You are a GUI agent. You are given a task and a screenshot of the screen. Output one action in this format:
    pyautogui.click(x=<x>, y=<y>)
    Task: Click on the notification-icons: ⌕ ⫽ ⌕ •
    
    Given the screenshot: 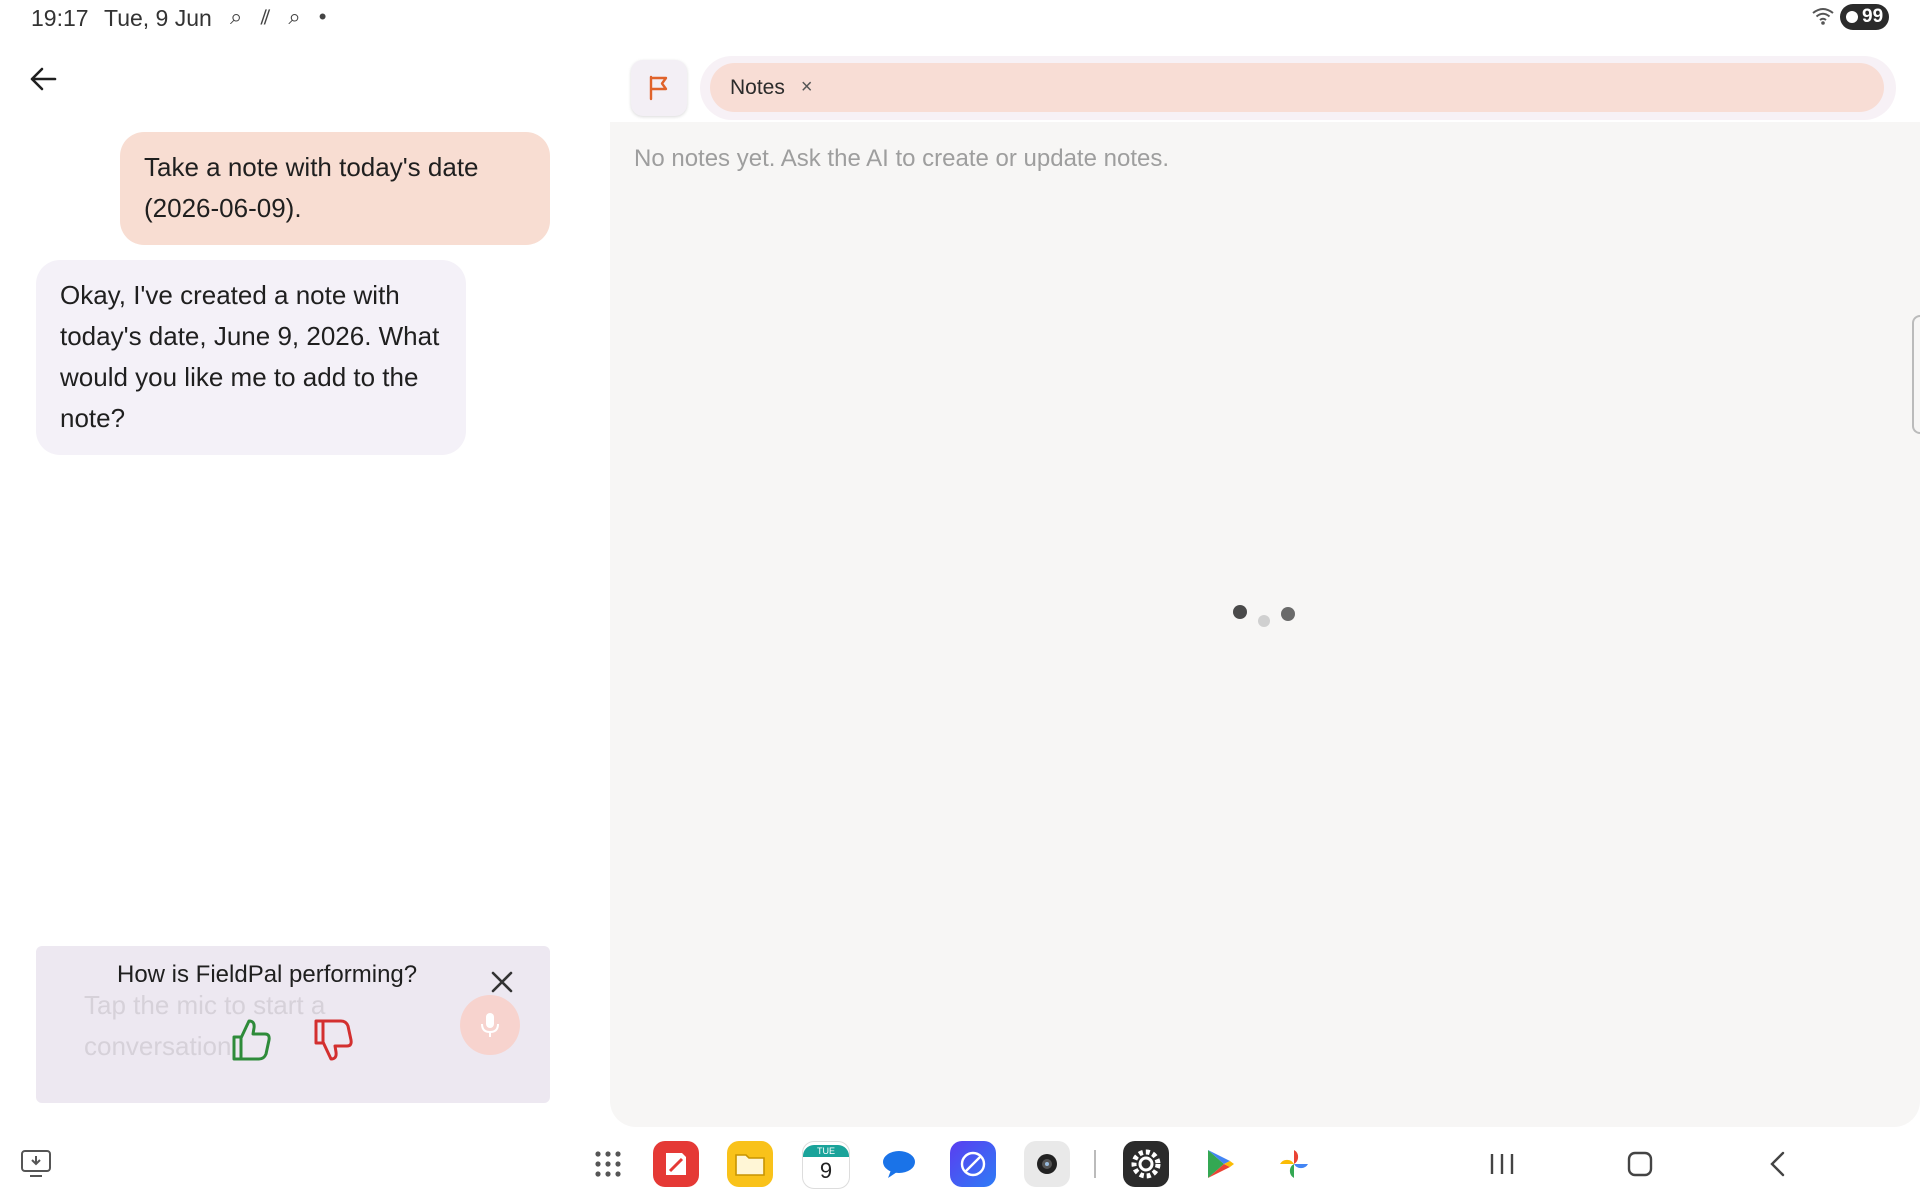 What is the action you would take?
    pyautogui.click(x=281, y=16)
    